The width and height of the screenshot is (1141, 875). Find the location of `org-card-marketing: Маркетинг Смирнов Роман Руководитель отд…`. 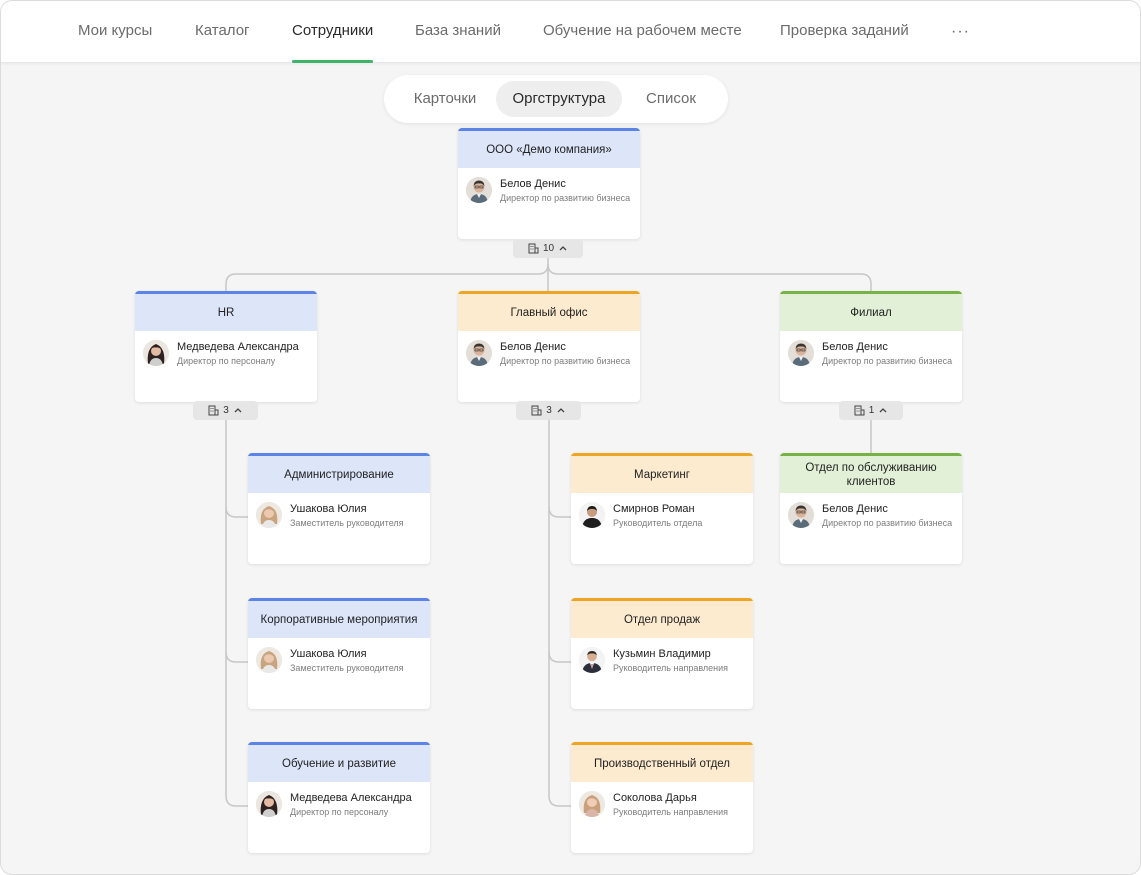

org-card-marketing: Маркетинг Смирнов Роман Руководитель отд… is located at coordinates (662, 508).